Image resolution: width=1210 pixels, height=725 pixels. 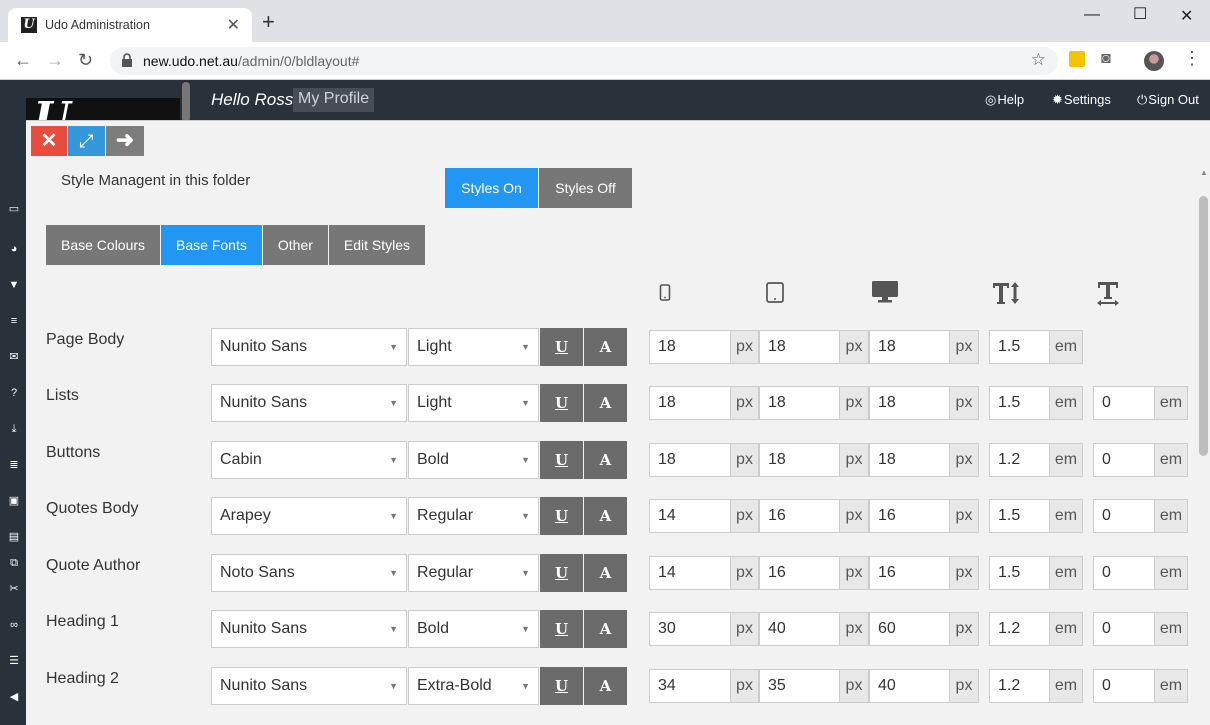 I want to click on font-family-select: Arapey ▼, so click(x=309, y=516).